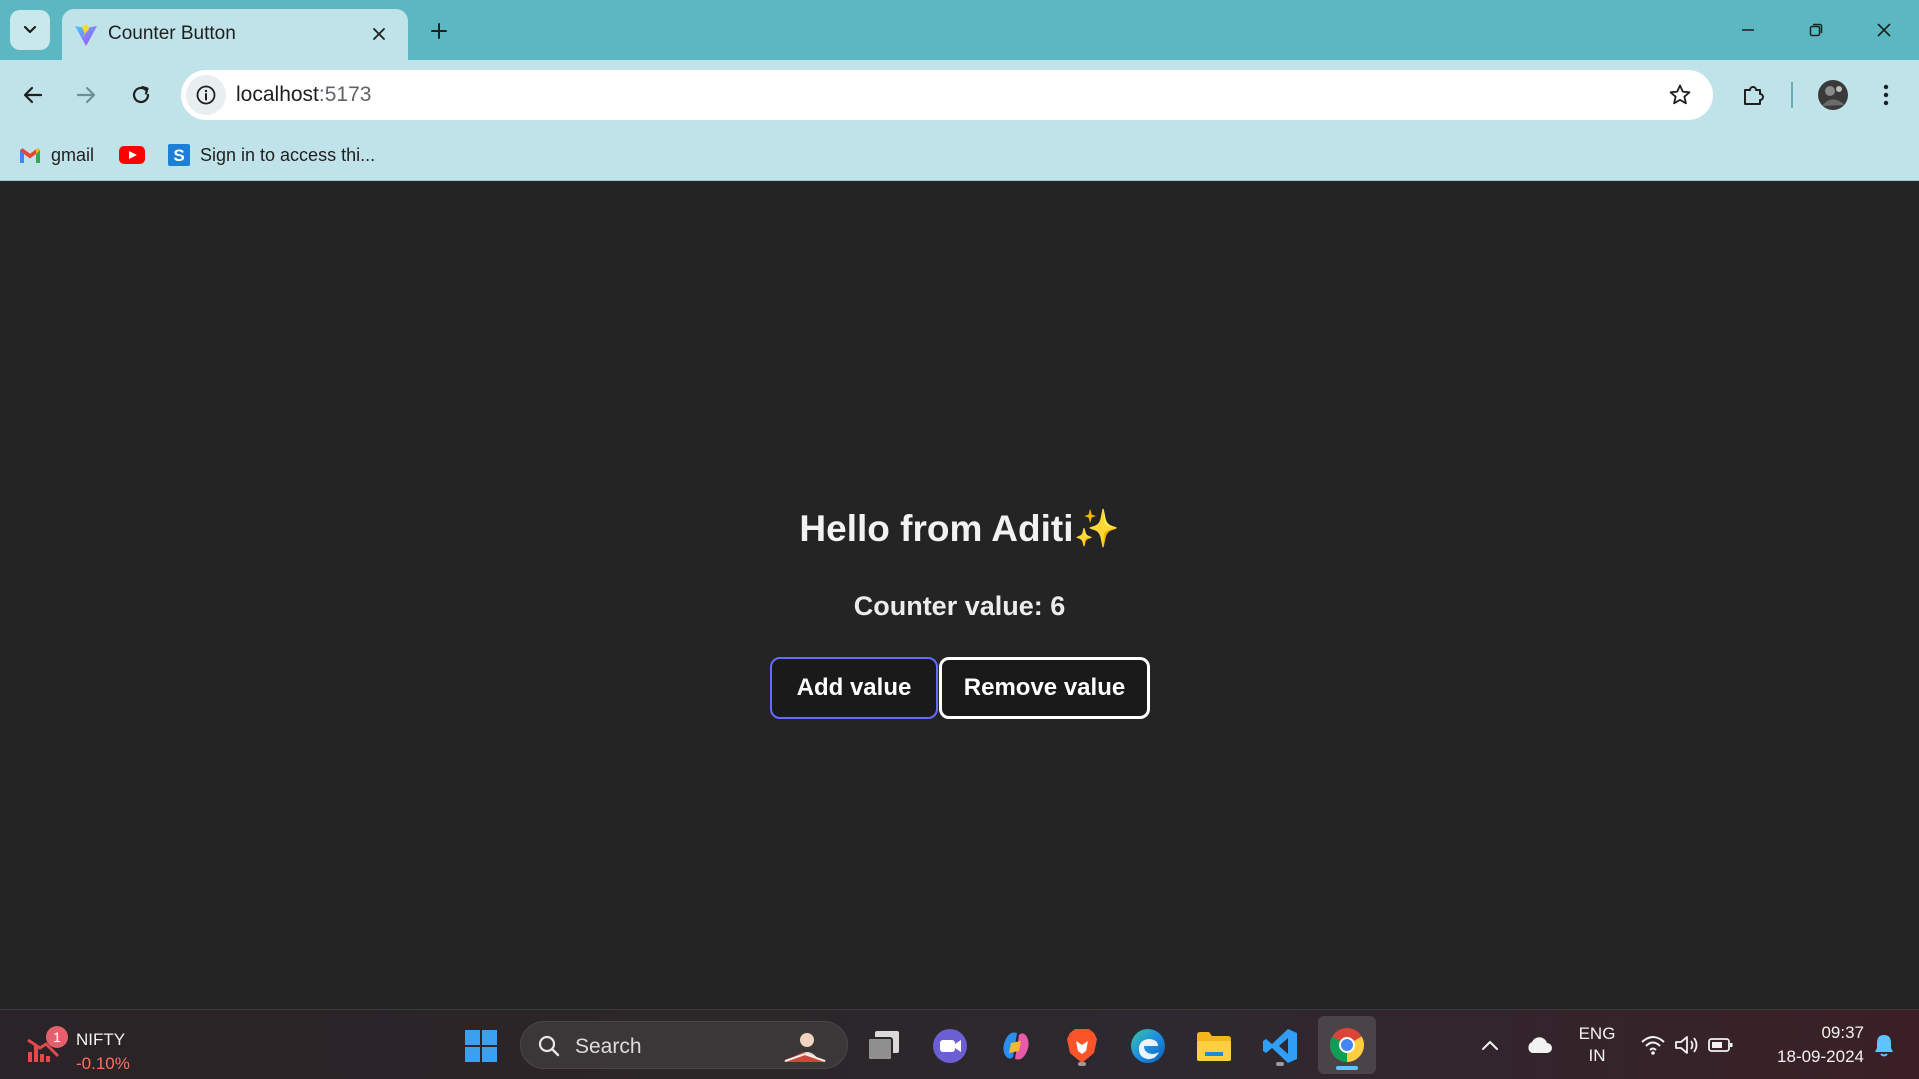 The height and width of the screenshot is (1079, 1919). I want to click on arrow-left-icon, so click(33, 95).